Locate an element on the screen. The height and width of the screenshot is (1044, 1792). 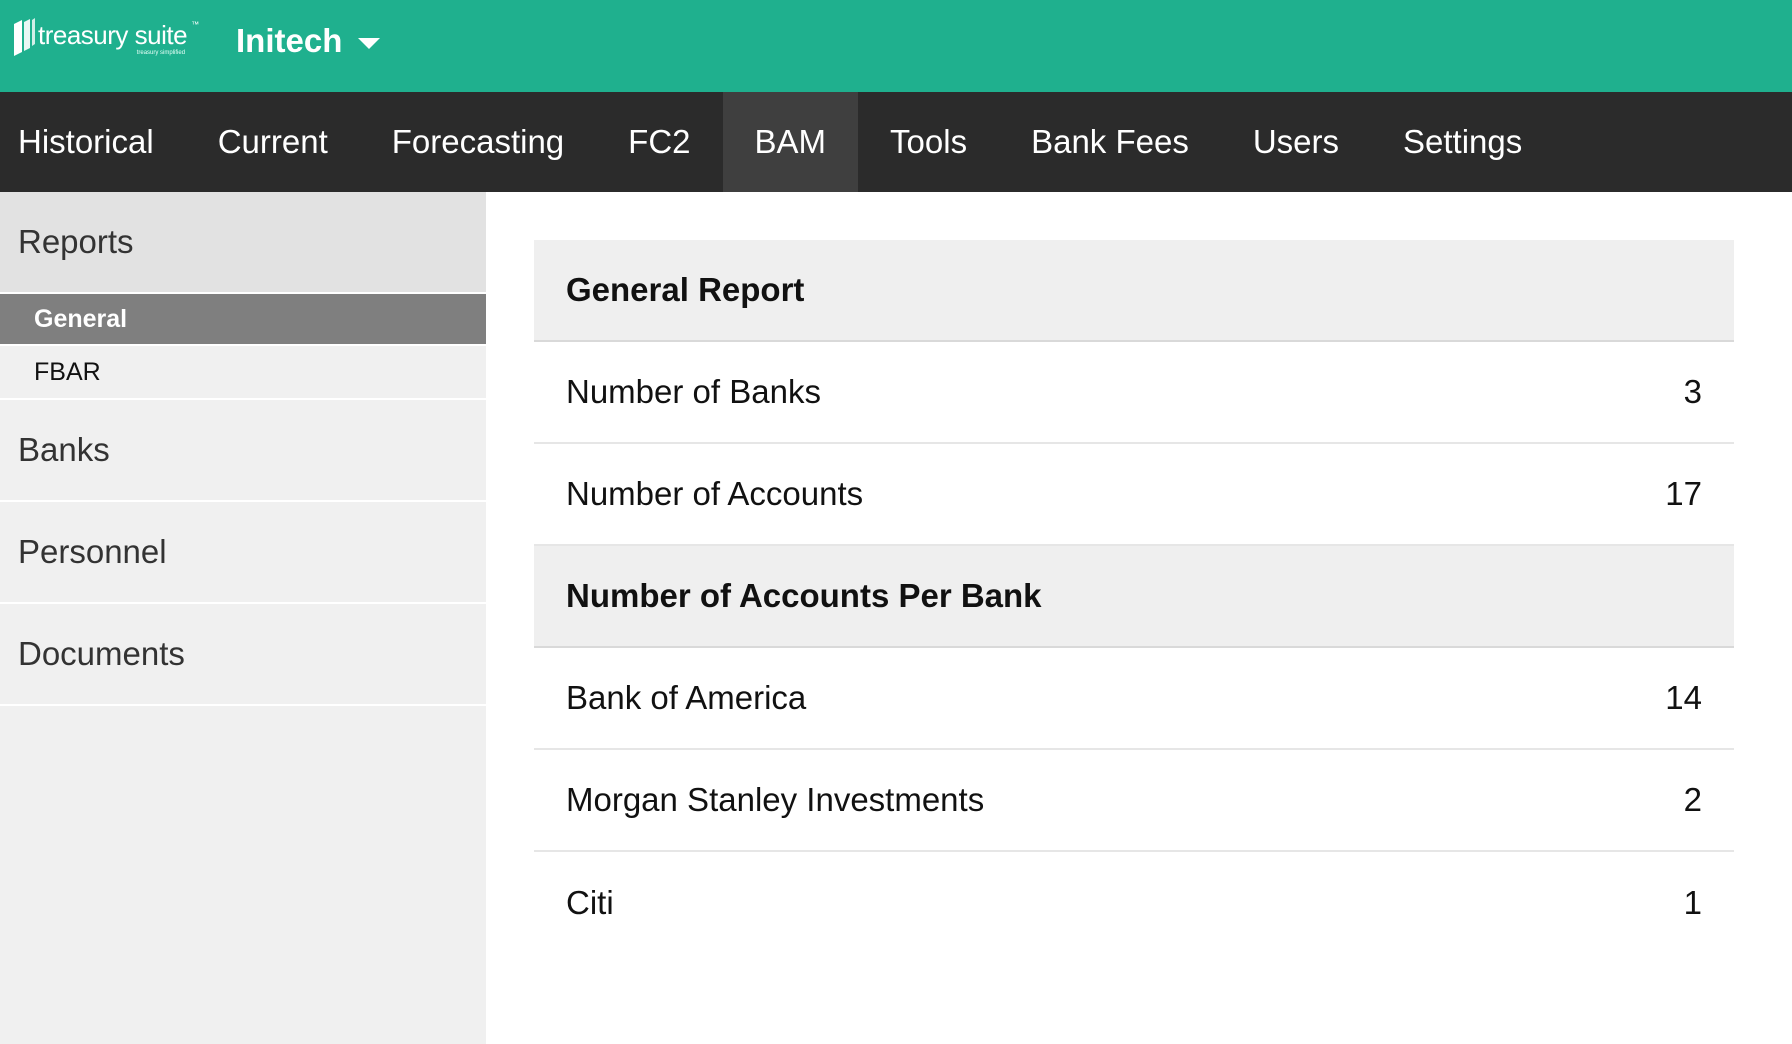
table-row: Number of Accounts 17 is located at coordinates (1134, 495).